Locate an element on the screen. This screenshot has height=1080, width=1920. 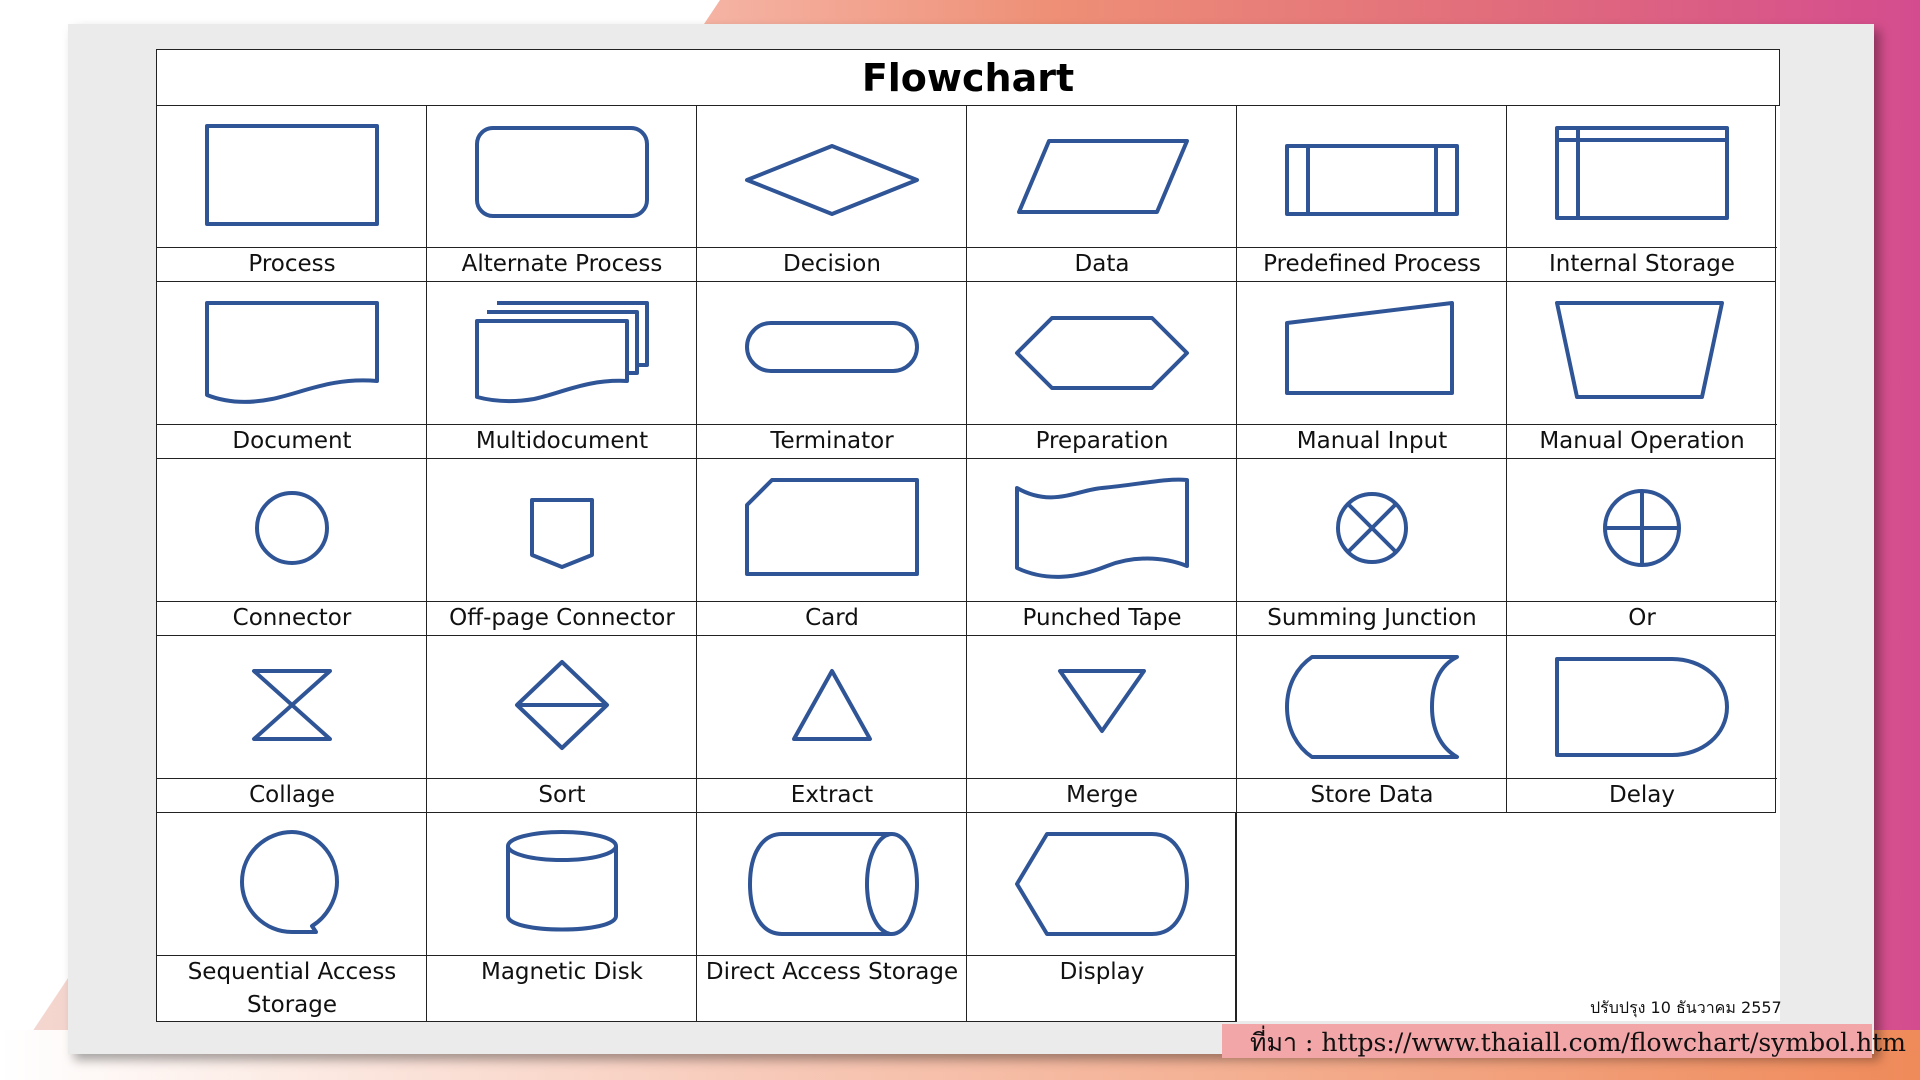
symbol-label: Off-page Connector is located at coordinates (562, 618).